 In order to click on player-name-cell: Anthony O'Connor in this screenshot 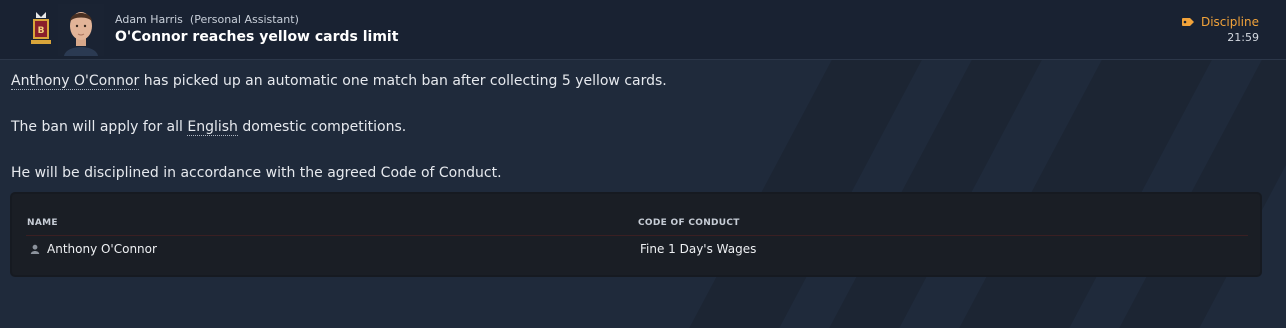, I will do `click(102, 249)`.